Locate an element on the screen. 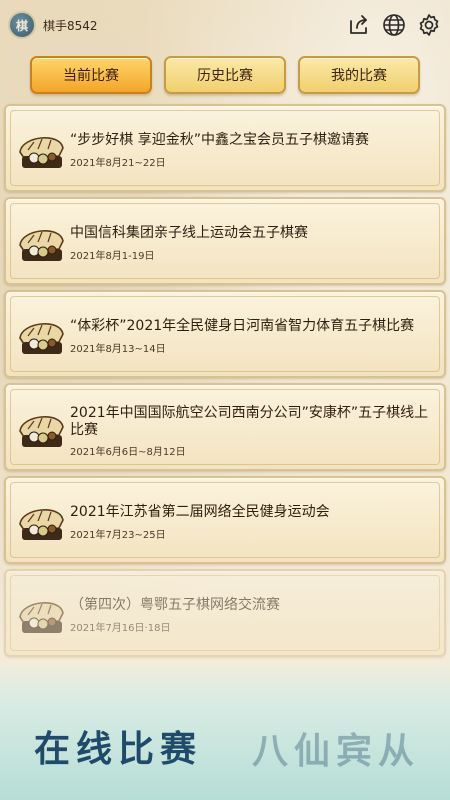  top-icons is located at coordinates (394, 25).